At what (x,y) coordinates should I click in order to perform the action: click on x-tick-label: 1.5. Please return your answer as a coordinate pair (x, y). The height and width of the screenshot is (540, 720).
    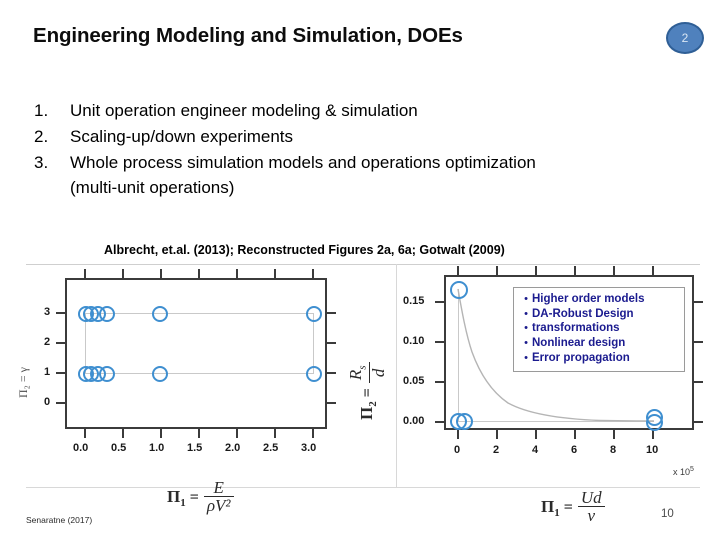
    Looking at the image, I should click on (195, 448).